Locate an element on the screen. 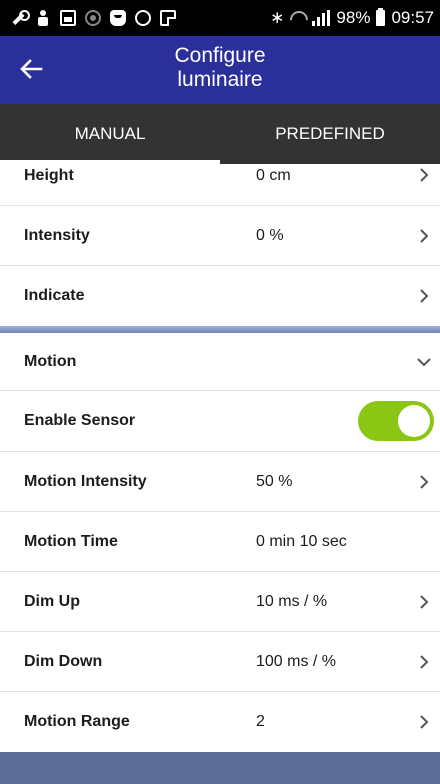  person-icon is located at coordinates (43, 18).